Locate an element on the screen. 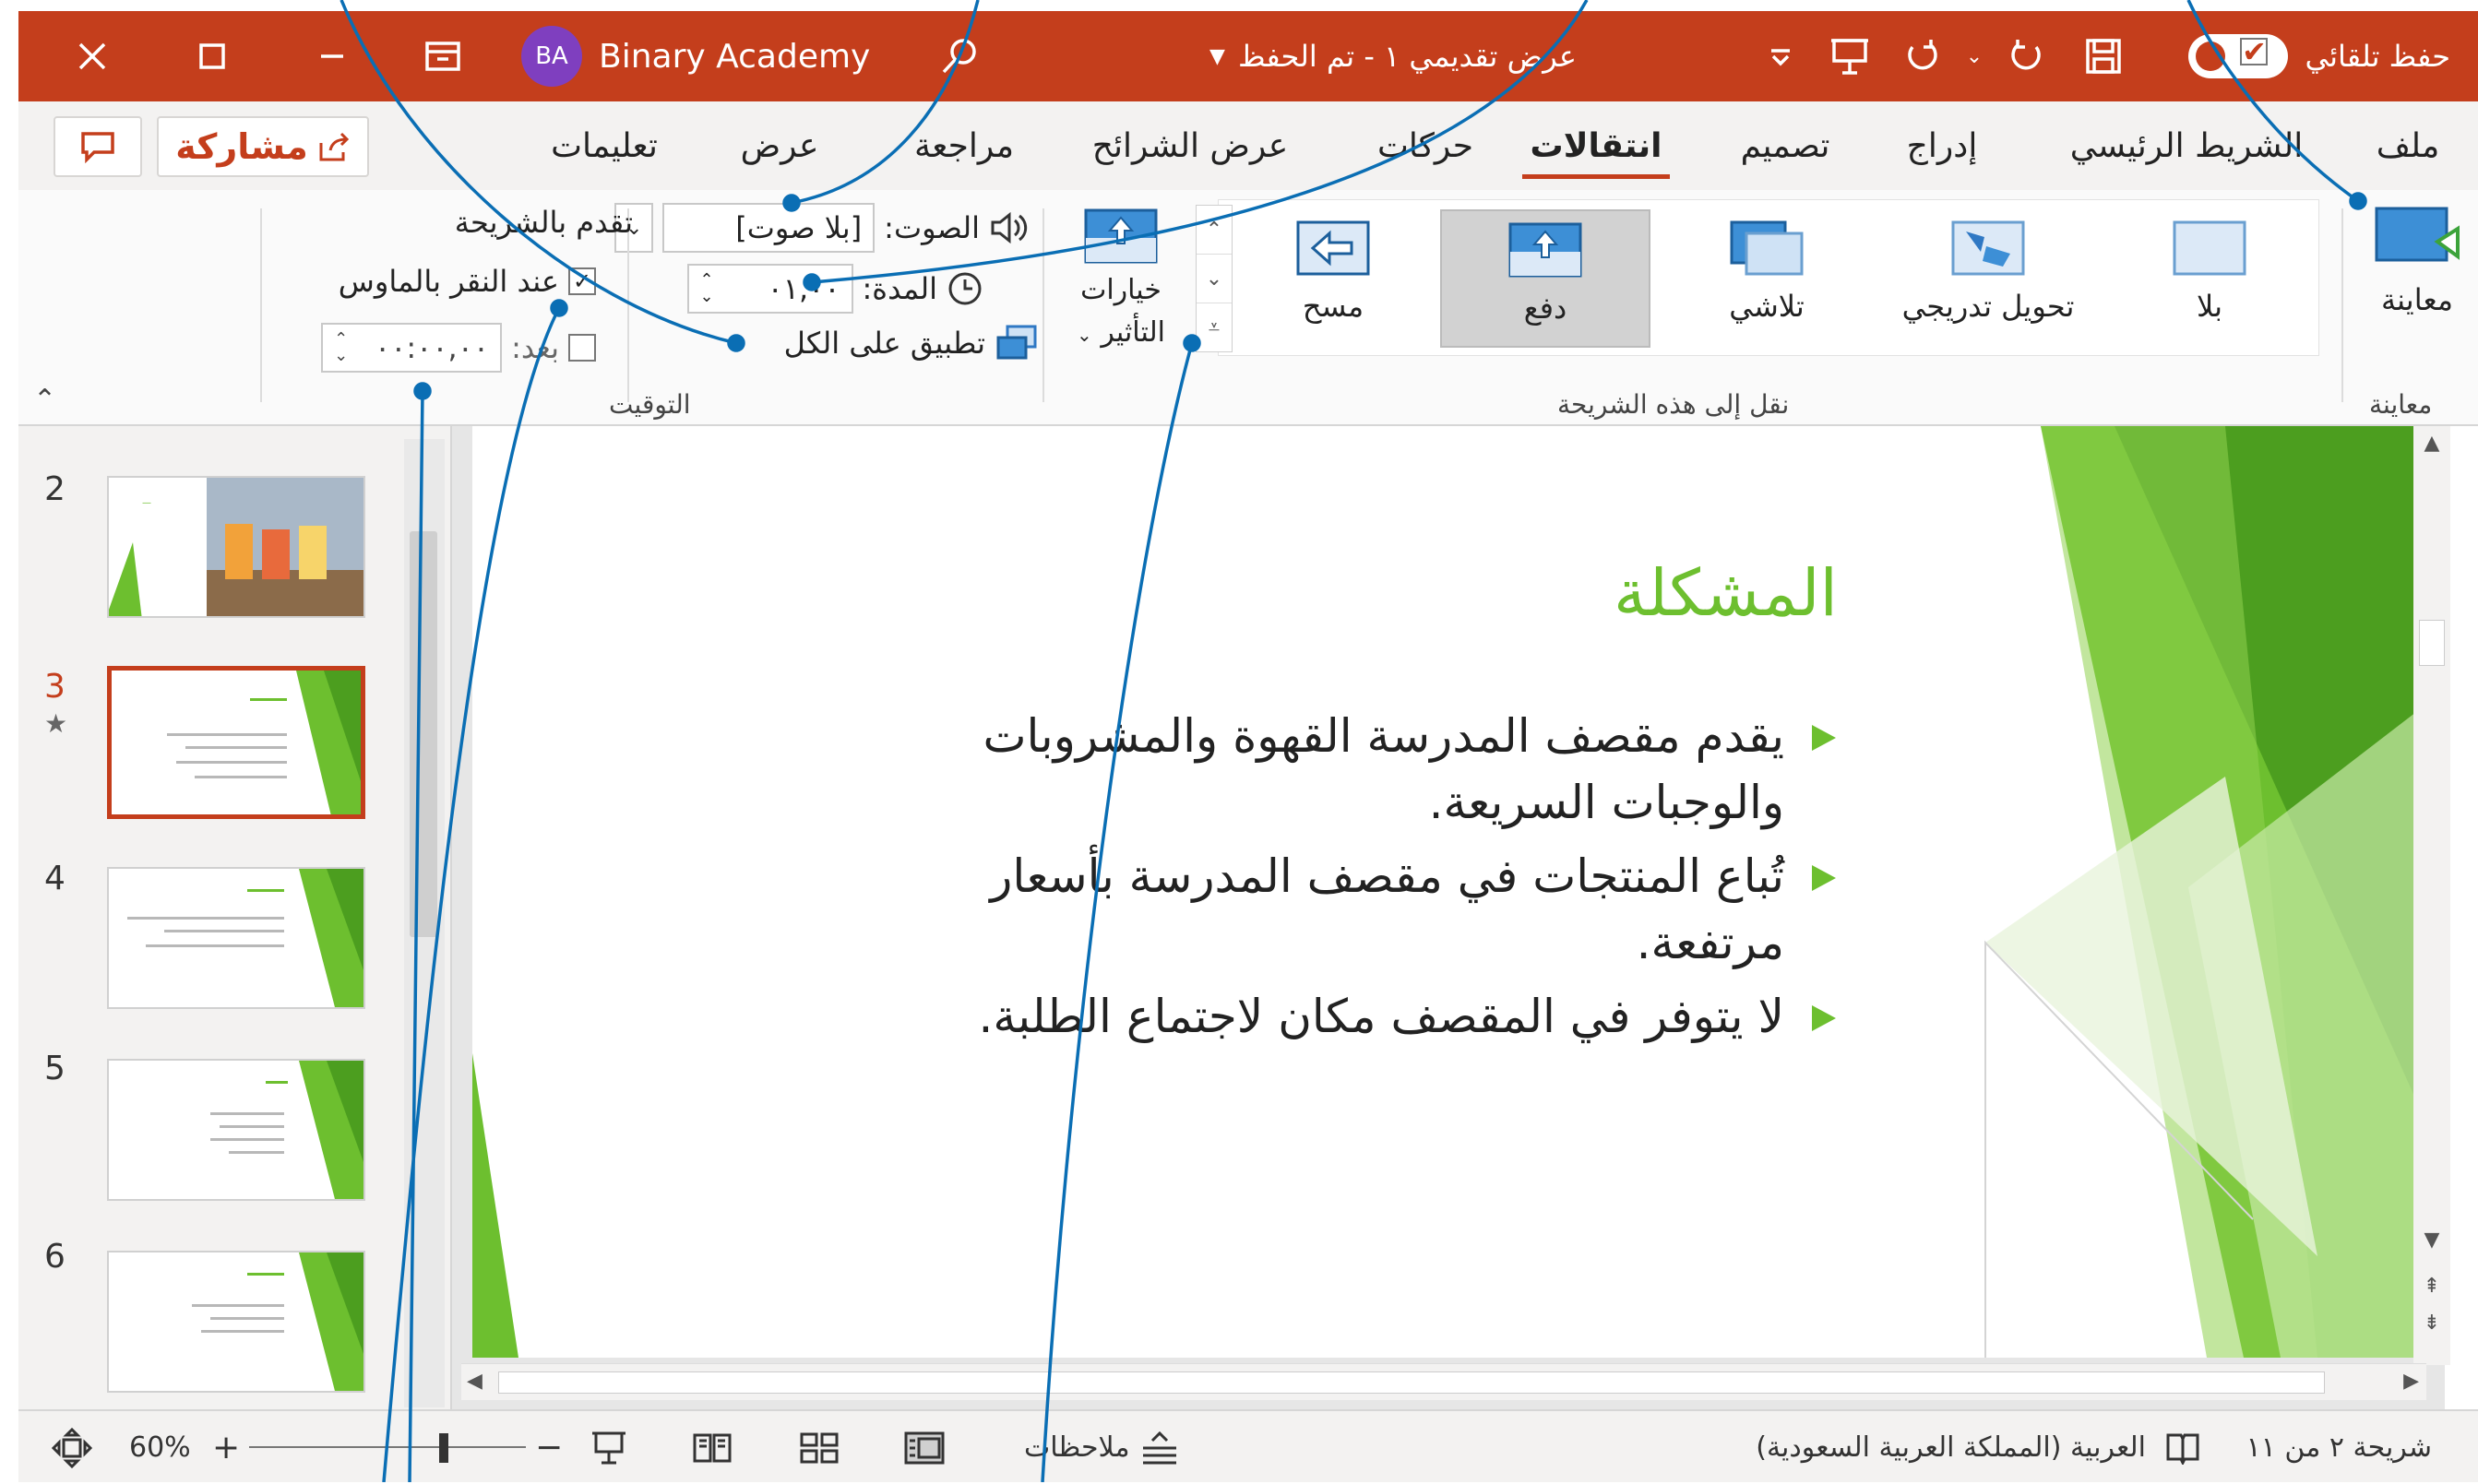 Image resolution: width=2478 pixels, height=1484 pixels. ribbon-display-button is located at coordinates (442, 56).